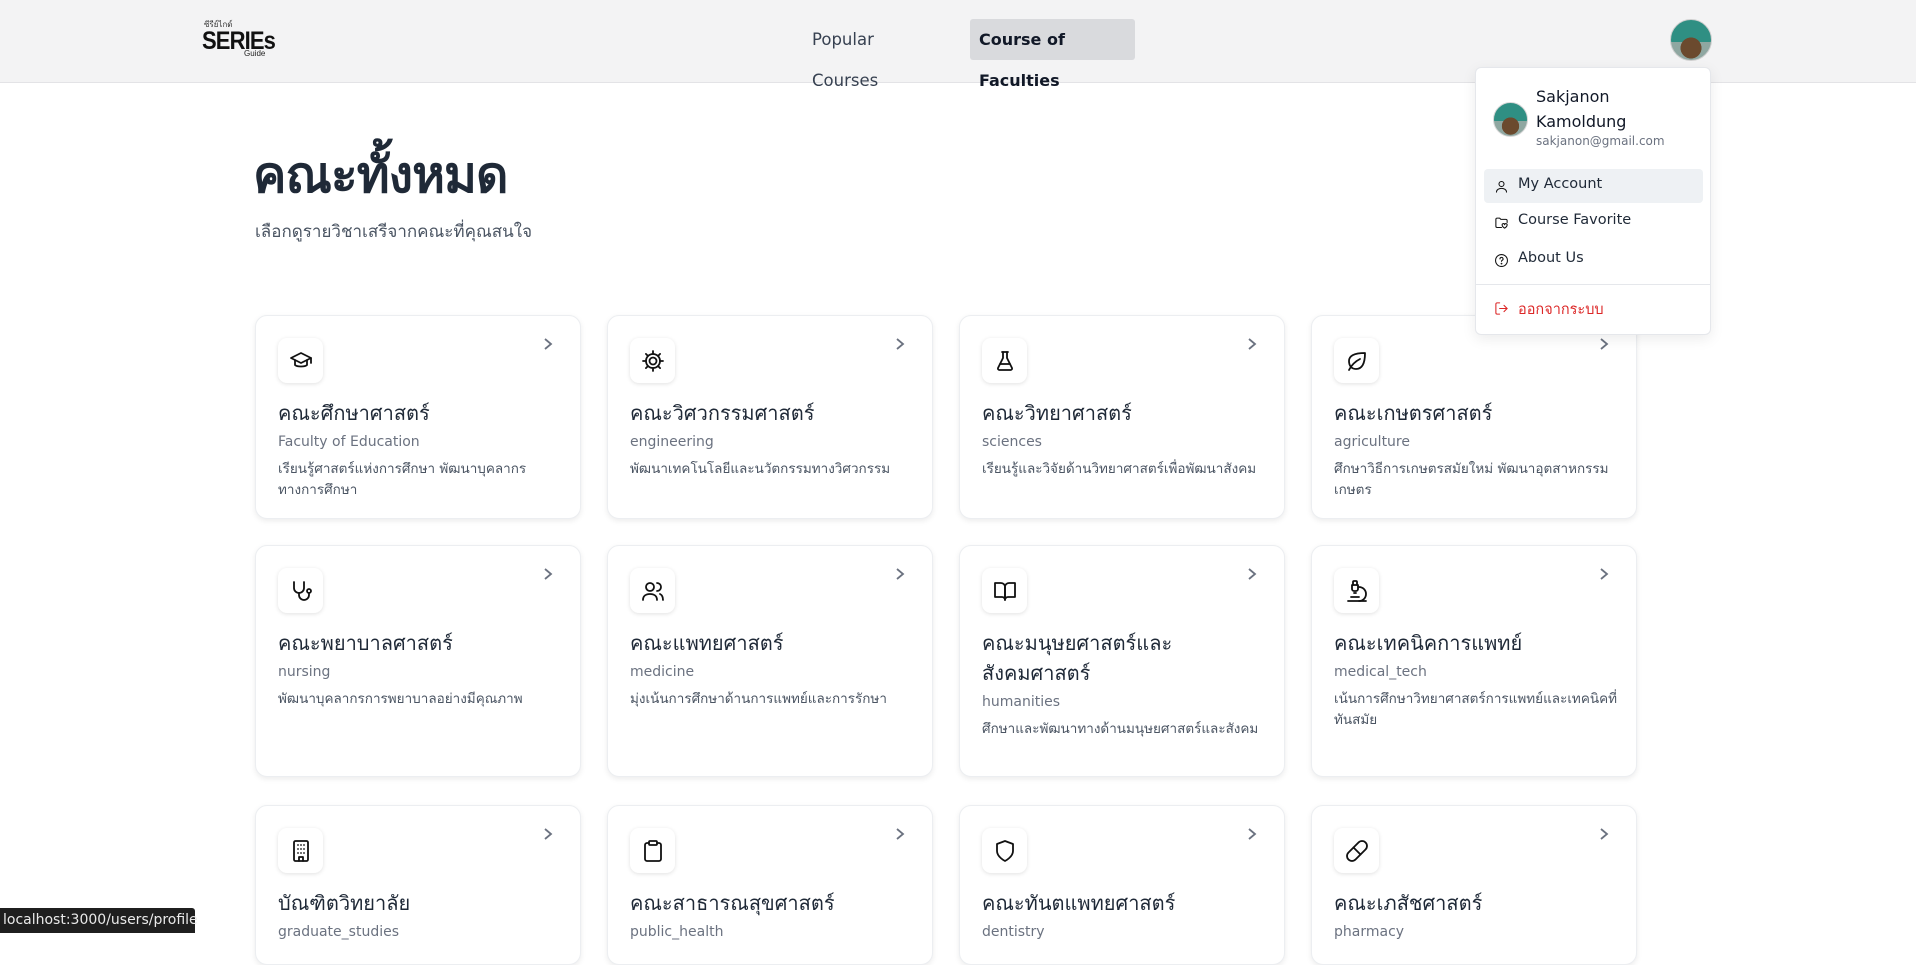 Image resolution: width=1916 pixels, height=965 pixels. I want to click on faculty-english-name: public_health, so click(677, 932).